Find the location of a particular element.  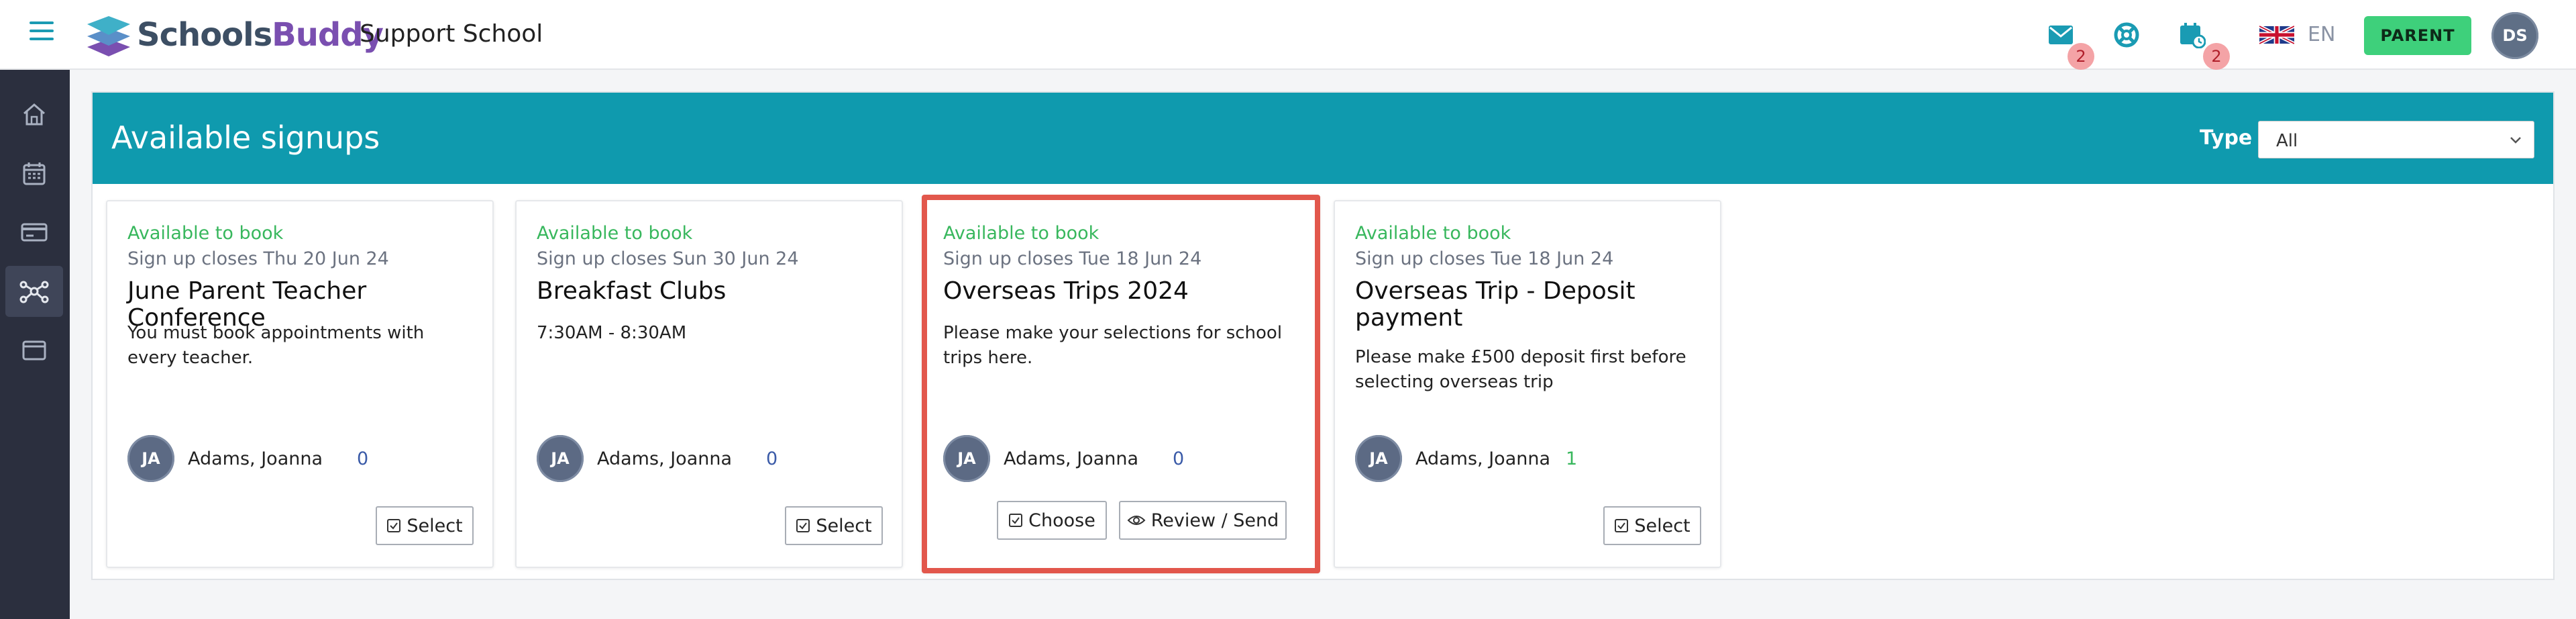

language-selector: EN is located at coordinates (2297, 34).